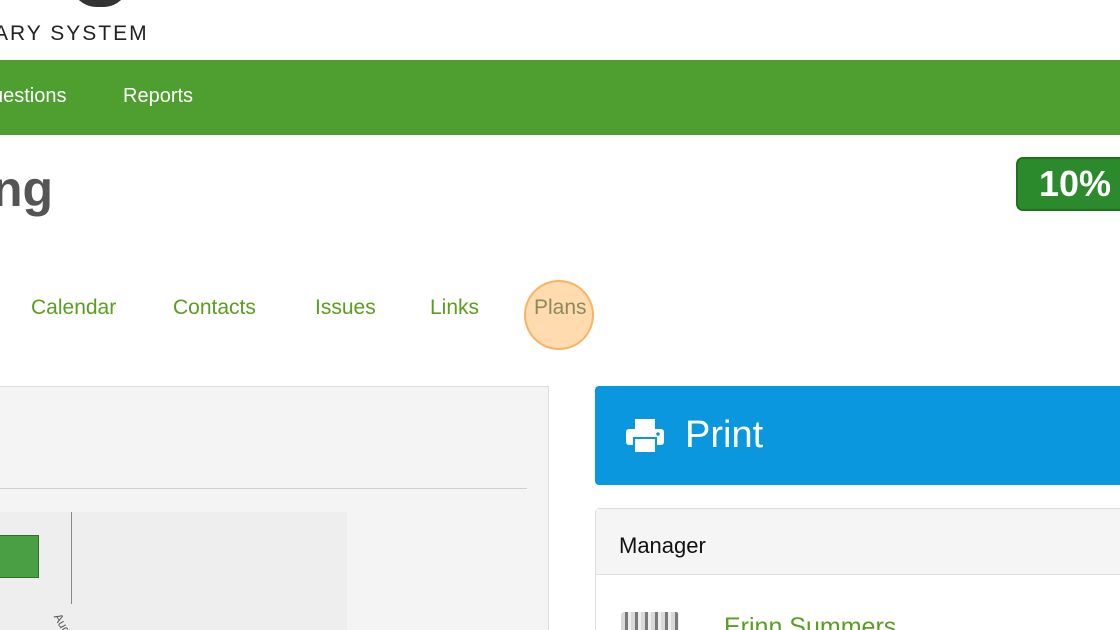 Image resolution: width=1120 pixels, height=630 pixels. I want to click on nav-item-questions: uestions, so click(33, 96).